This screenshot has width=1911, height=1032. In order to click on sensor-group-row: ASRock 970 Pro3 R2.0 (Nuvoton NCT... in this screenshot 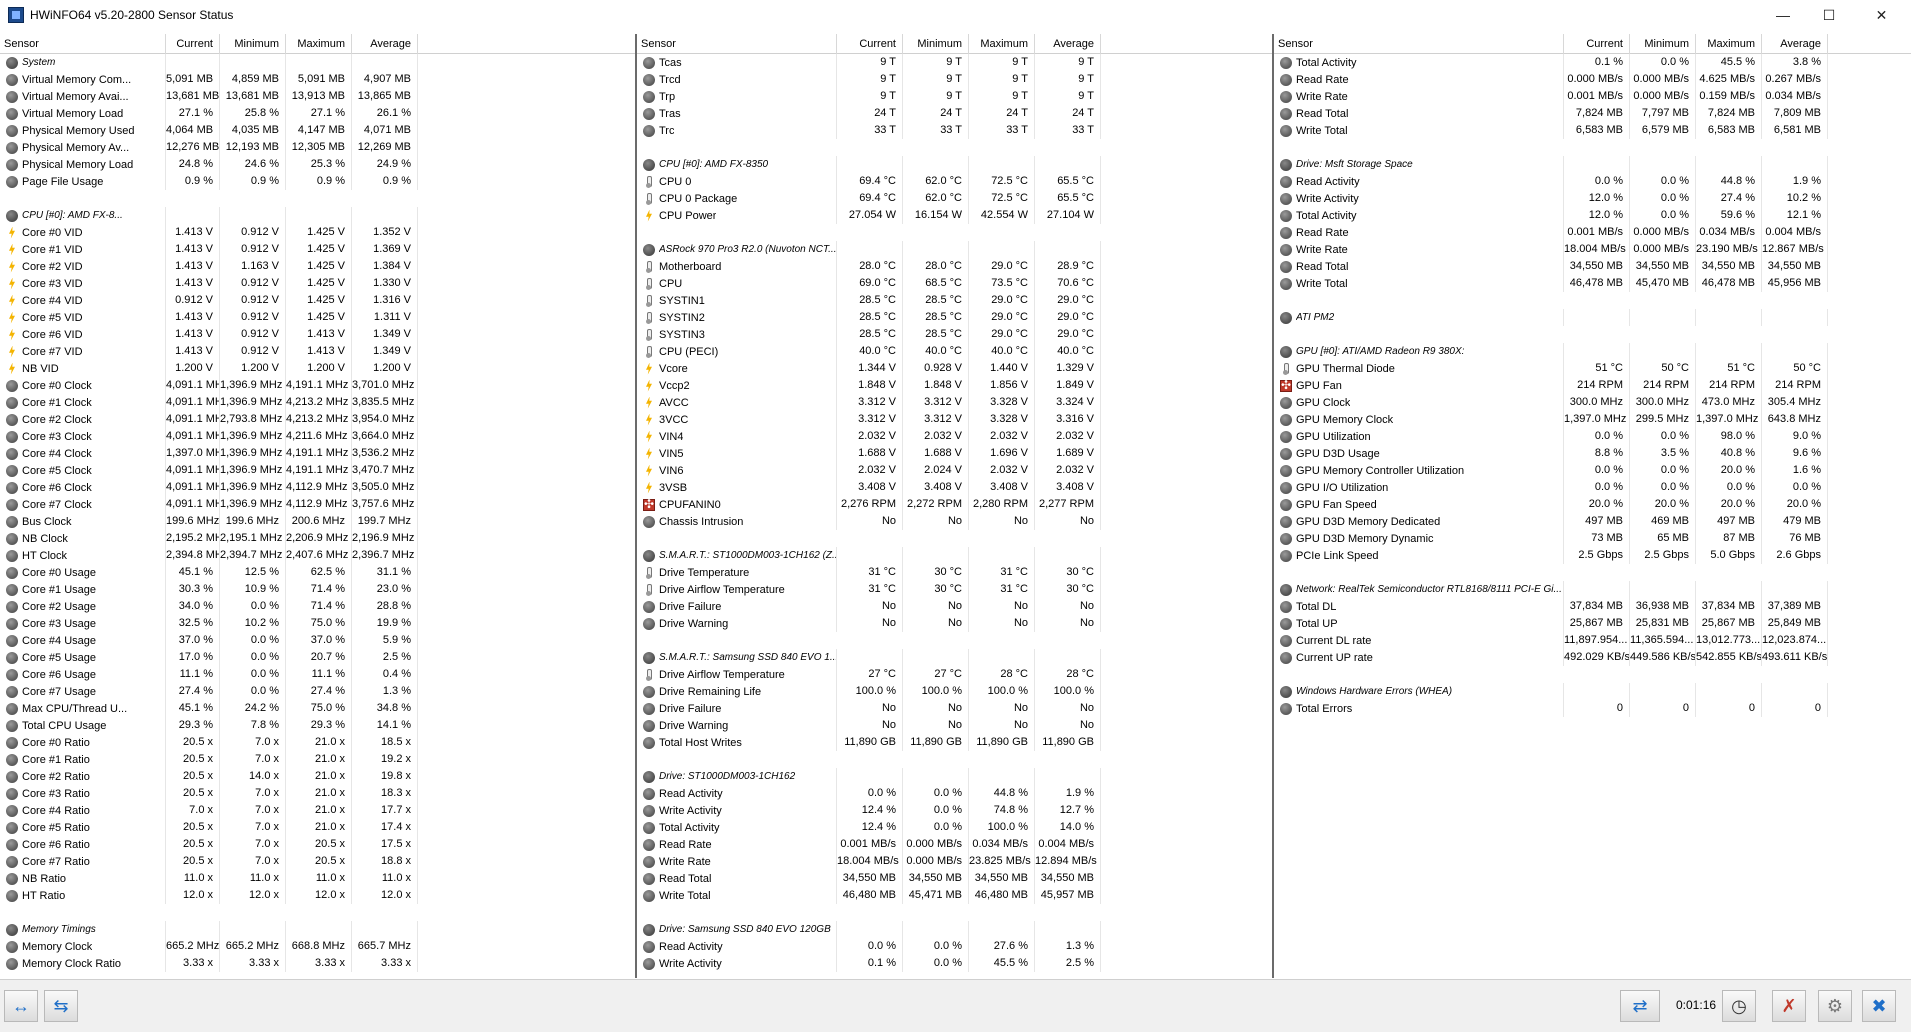, I will do `click(954, 249)`.